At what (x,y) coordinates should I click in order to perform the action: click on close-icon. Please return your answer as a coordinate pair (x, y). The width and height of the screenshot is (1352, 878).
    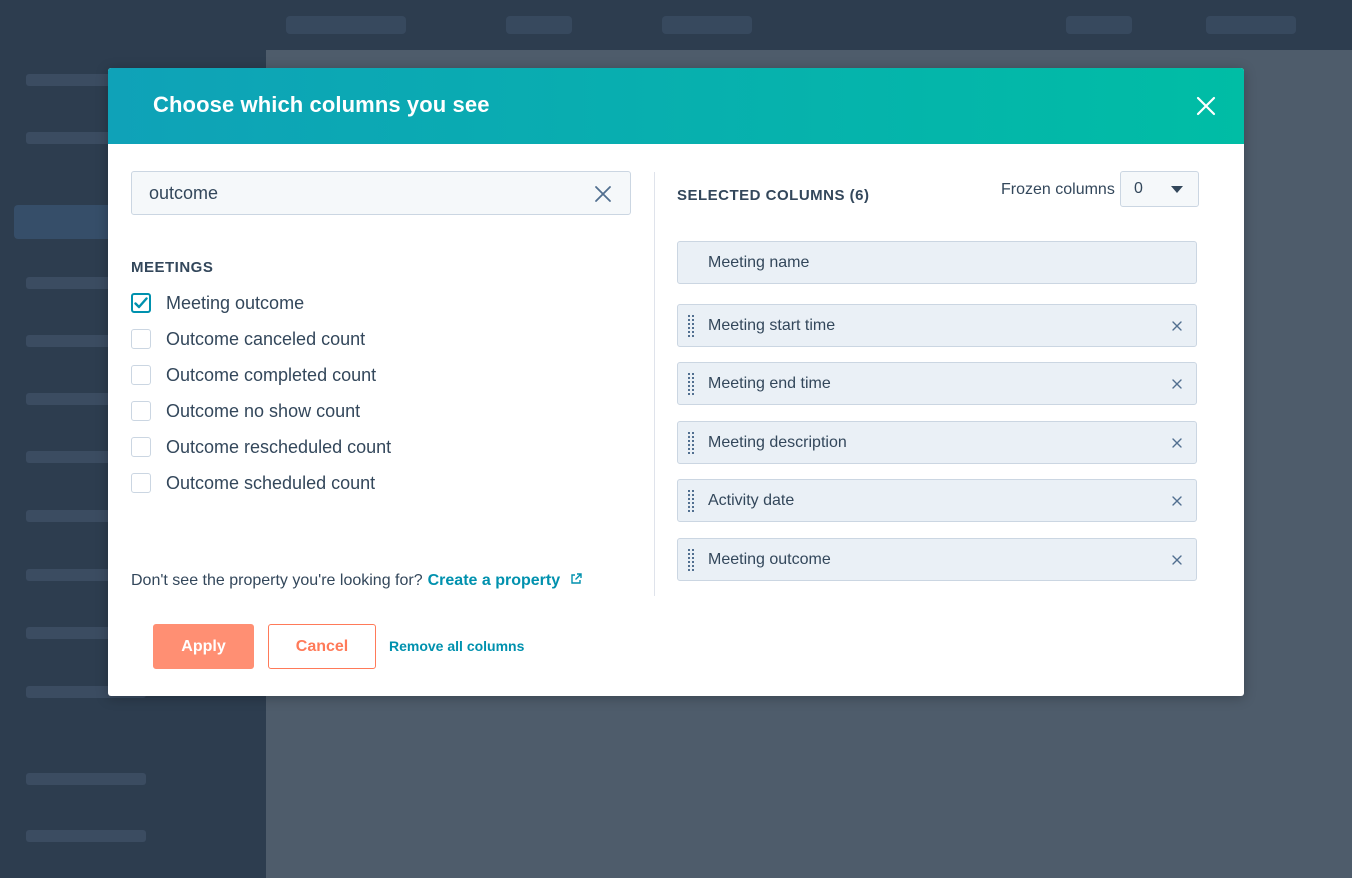
    Looking at the image, I should click on (1206, 106).